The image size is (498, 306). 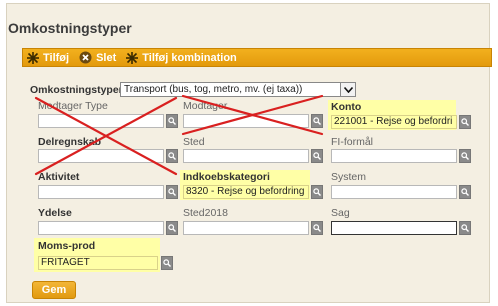 What do you see at coordinates (246, 228) in the screenshot?
I see `sted2018-input` at bounding box center [246, 228].